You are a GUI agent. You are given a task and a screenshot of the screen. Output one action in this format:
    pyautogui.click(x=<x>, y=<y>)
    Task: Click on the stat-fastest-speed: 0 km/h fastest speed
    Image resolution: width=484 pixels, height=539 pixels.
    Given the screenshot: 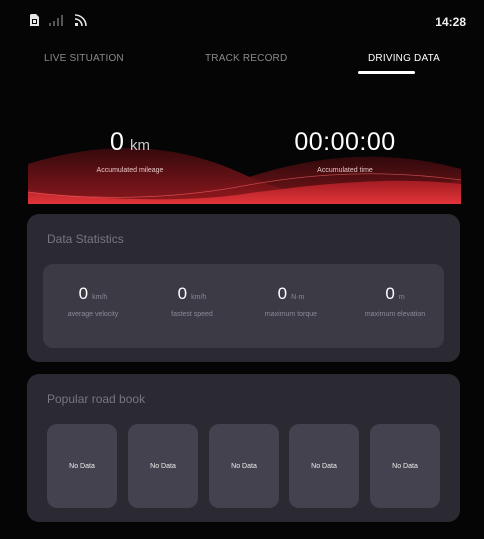 What is the action you would take?
    pyautogui.click(x=192, y=301)
    